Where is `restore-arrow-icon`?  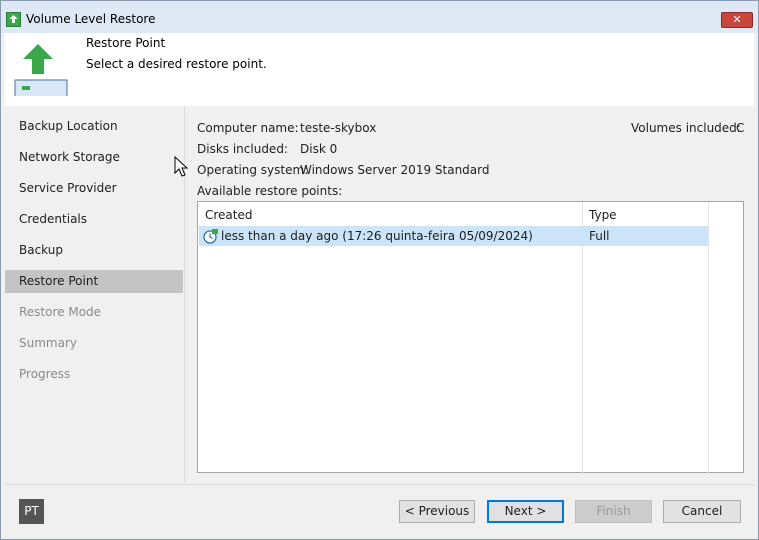
restore-arrow-icon is located at coordinates (41, 70).